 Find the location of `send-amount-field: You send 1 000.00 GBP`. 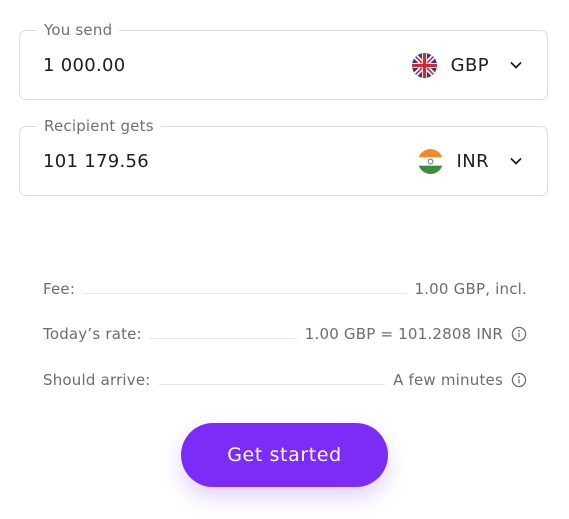

send-amount-field: You send 1 000.00 GBP is located at coordinates (283, 60).